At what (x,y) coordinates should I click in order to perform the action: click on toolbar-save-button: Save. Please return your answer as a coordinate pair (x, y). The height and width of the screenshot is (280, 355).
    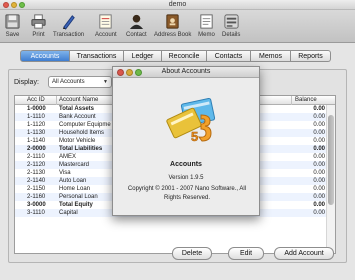
    Looking at the image, I should click on (12, 25).